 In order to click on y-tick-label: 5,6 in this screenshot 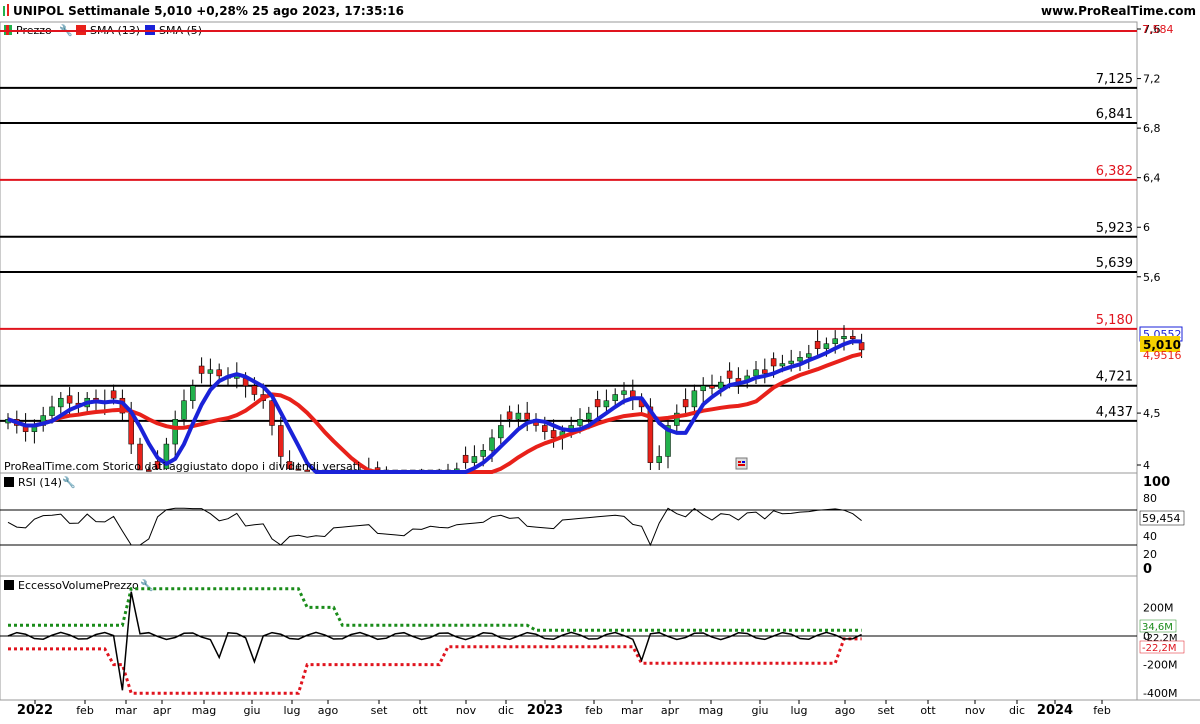, I will do `click(1152, 277)`.